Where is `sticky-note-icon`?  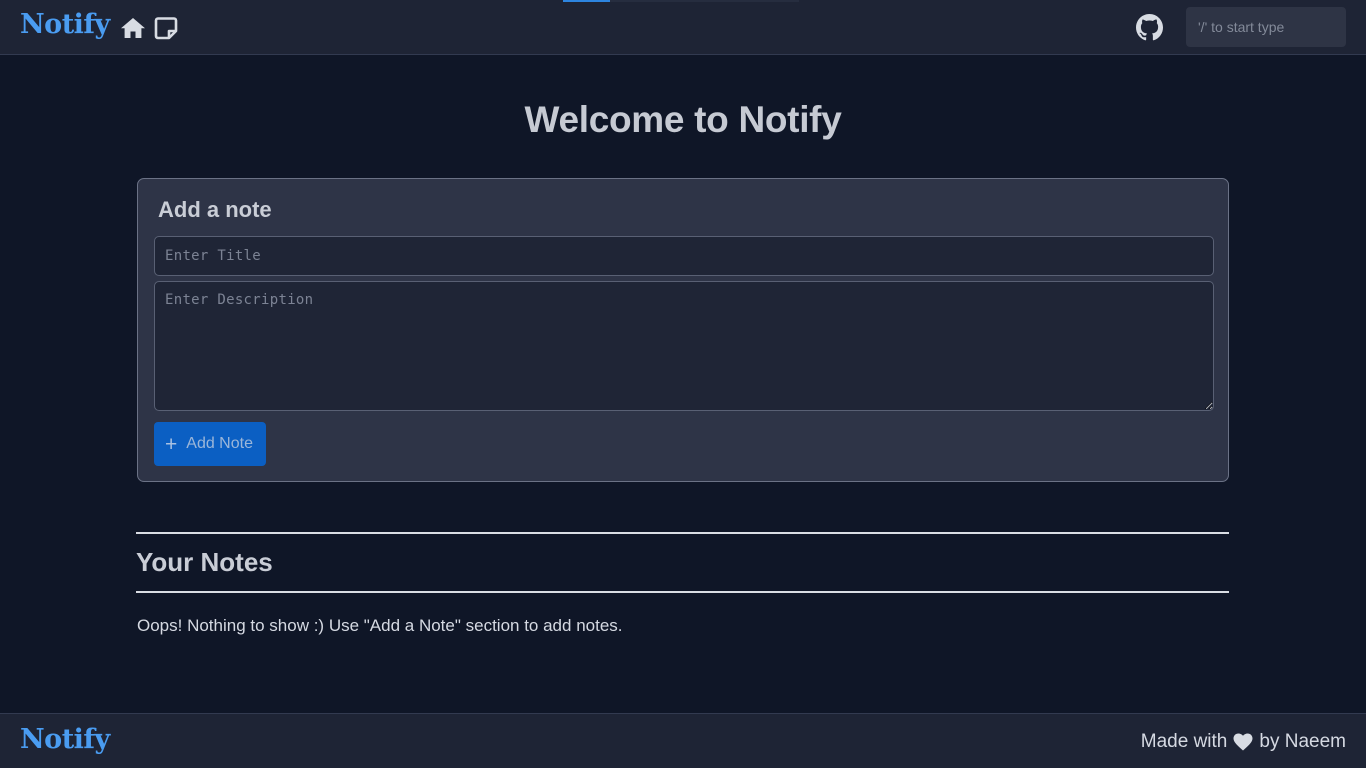
sticky-note-icon is located at coordinates (166, 28).